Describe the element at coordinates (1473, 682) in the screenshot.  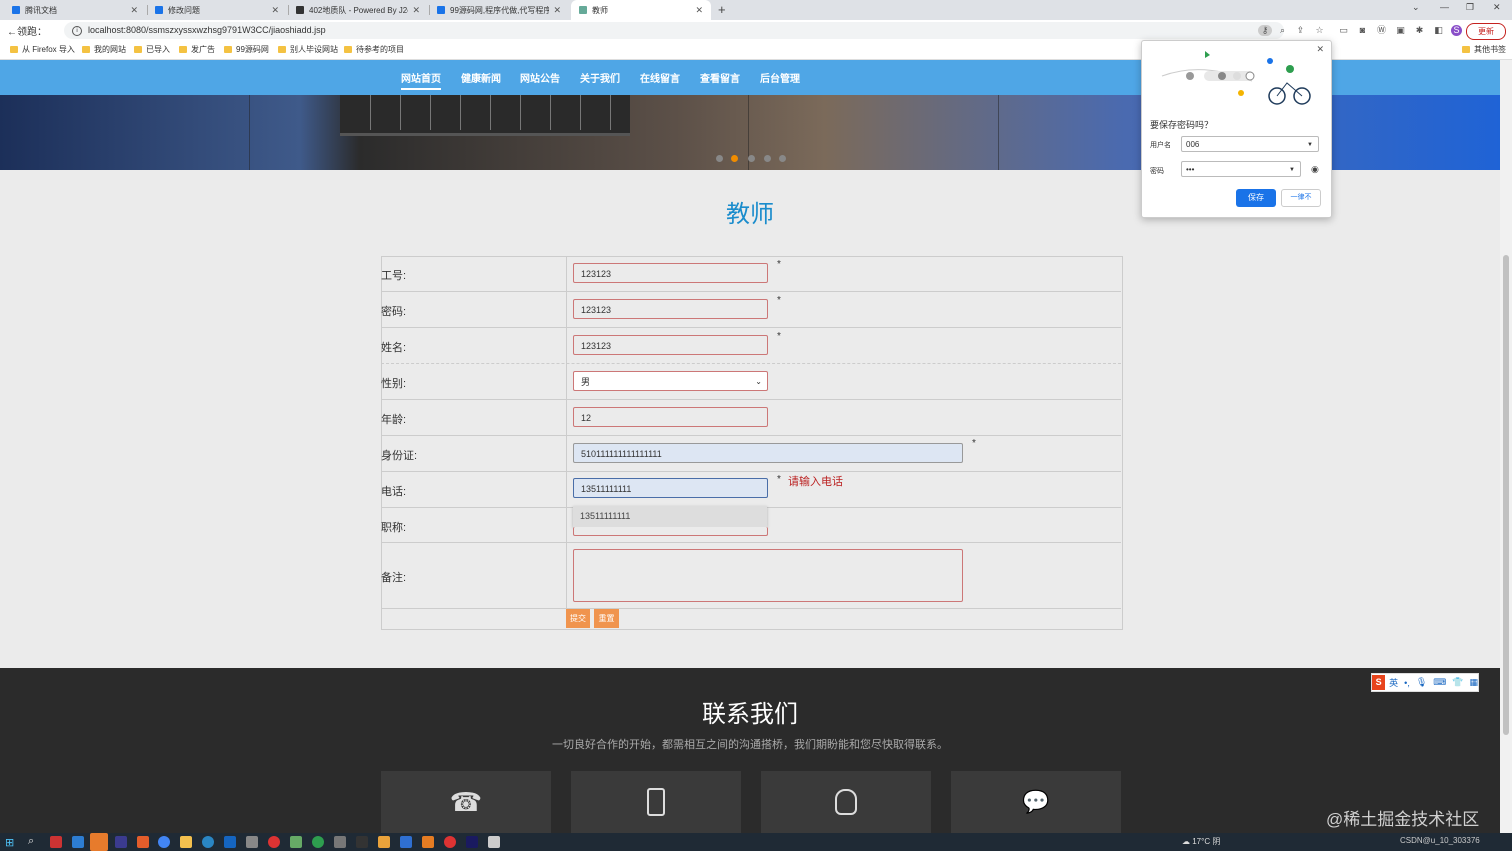
I see `grid-icon: ▦` at that location.